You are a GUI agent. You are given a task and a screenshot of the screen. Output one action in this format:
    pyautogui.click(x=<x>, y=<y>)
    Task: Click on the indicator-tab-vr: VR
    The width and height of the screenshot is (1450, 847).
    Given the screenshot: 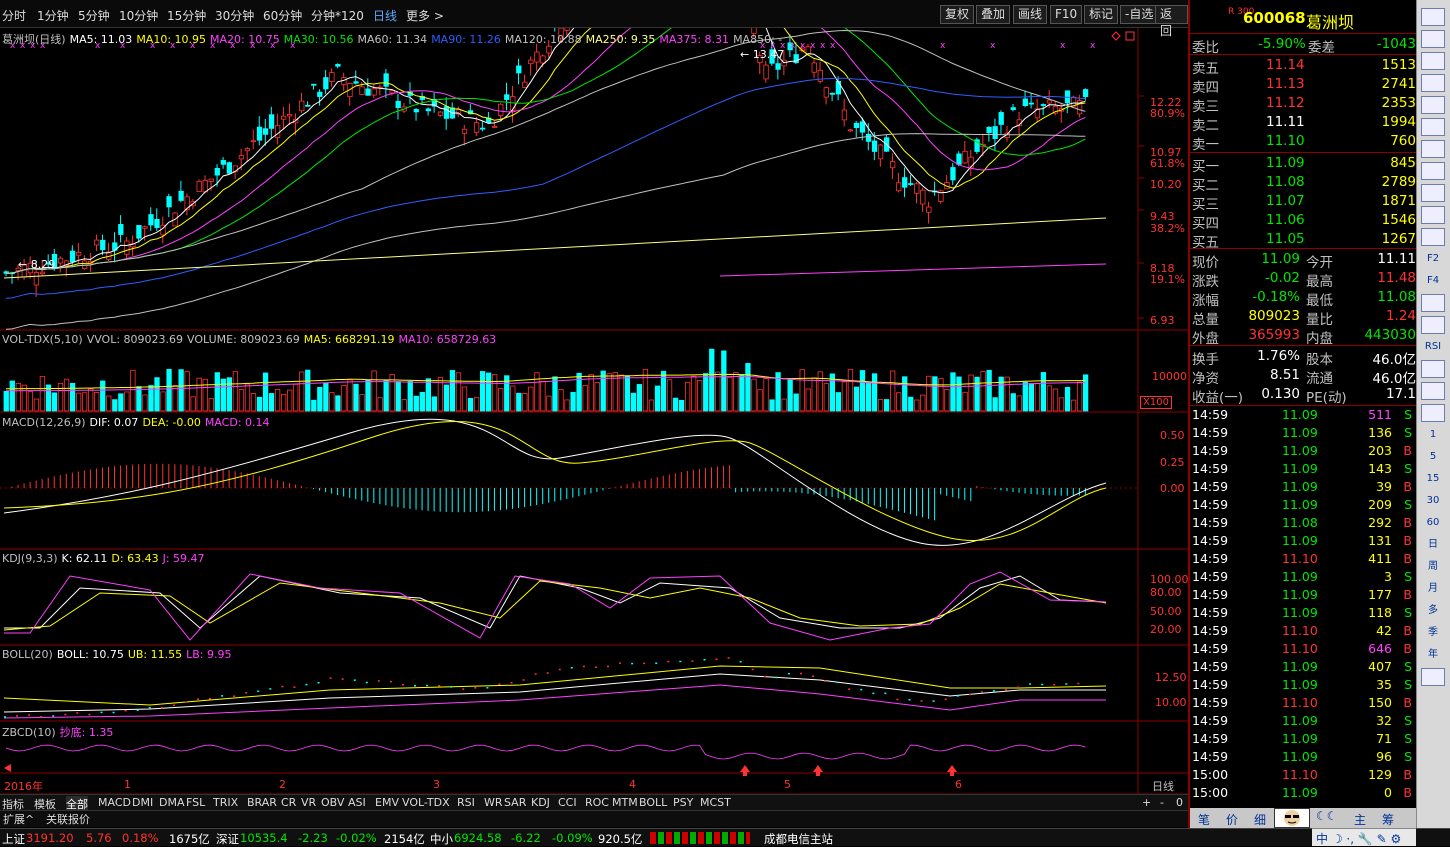 What is the action you would take?
    pyautogui.click(x=308, y=802)
    